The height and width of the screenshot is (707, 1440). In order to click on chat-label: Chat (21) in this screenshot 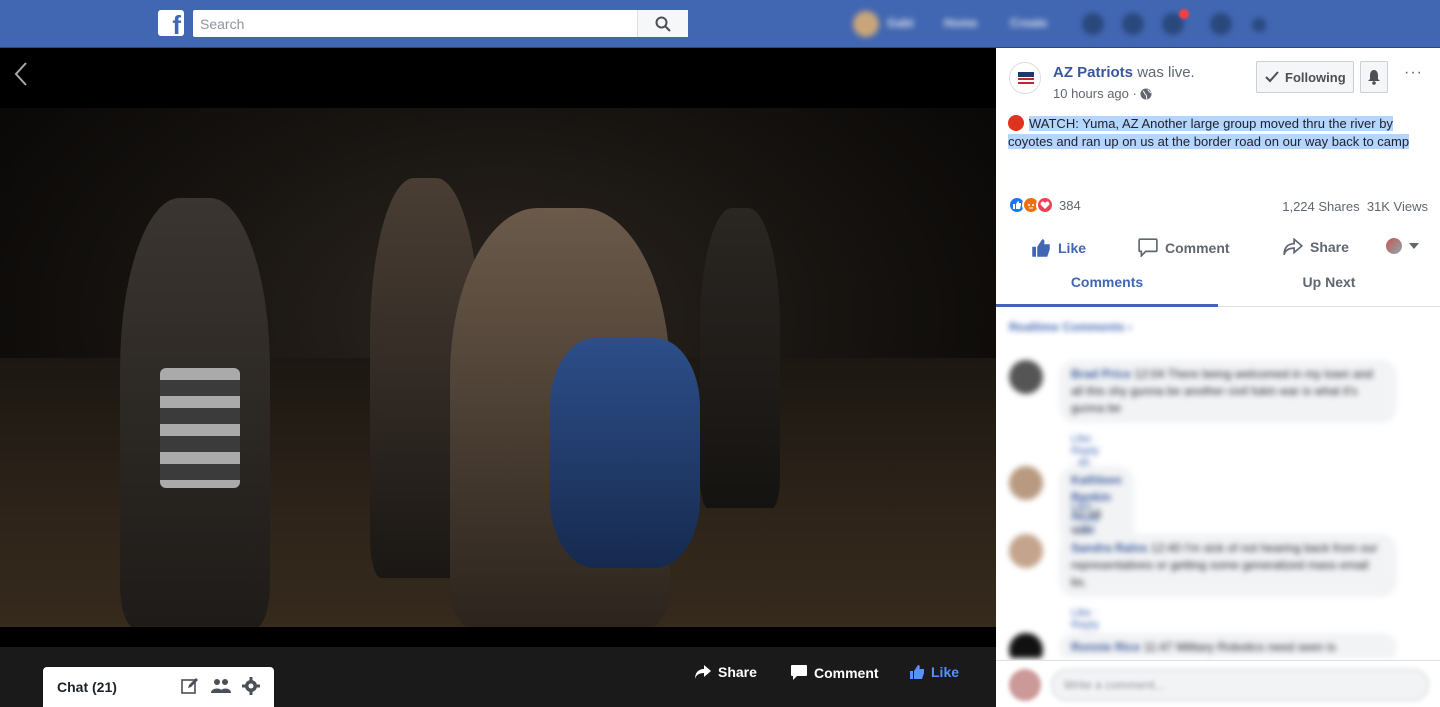, I will do `click(87, 687)`.